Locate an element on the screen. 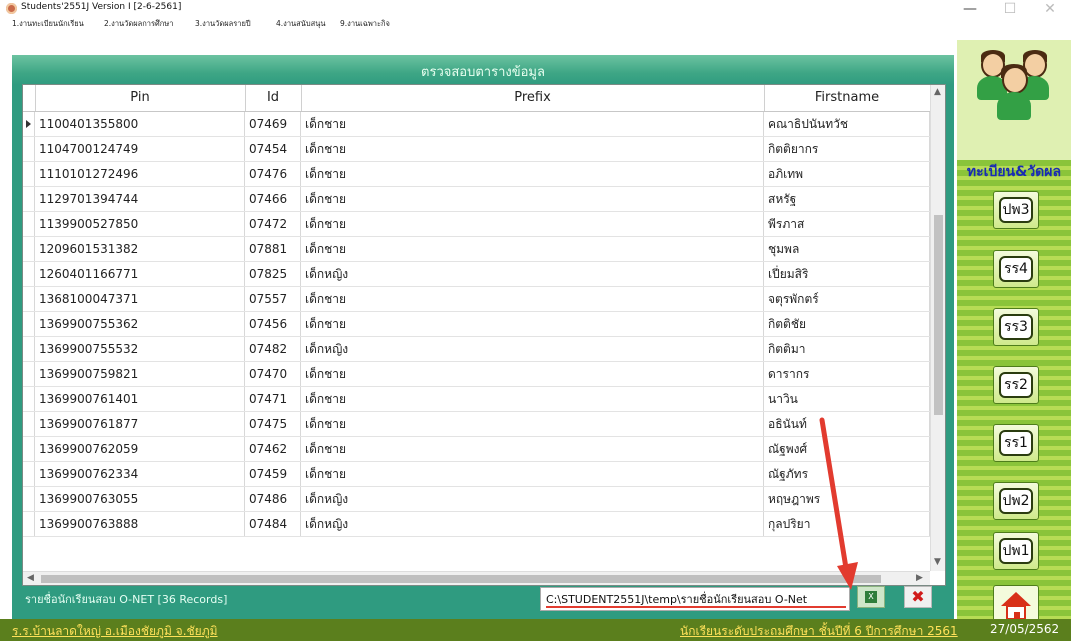 This screenshot has height=641, width=1071. cell-pin: 1369900755362 is located at coordinates (140, 324).